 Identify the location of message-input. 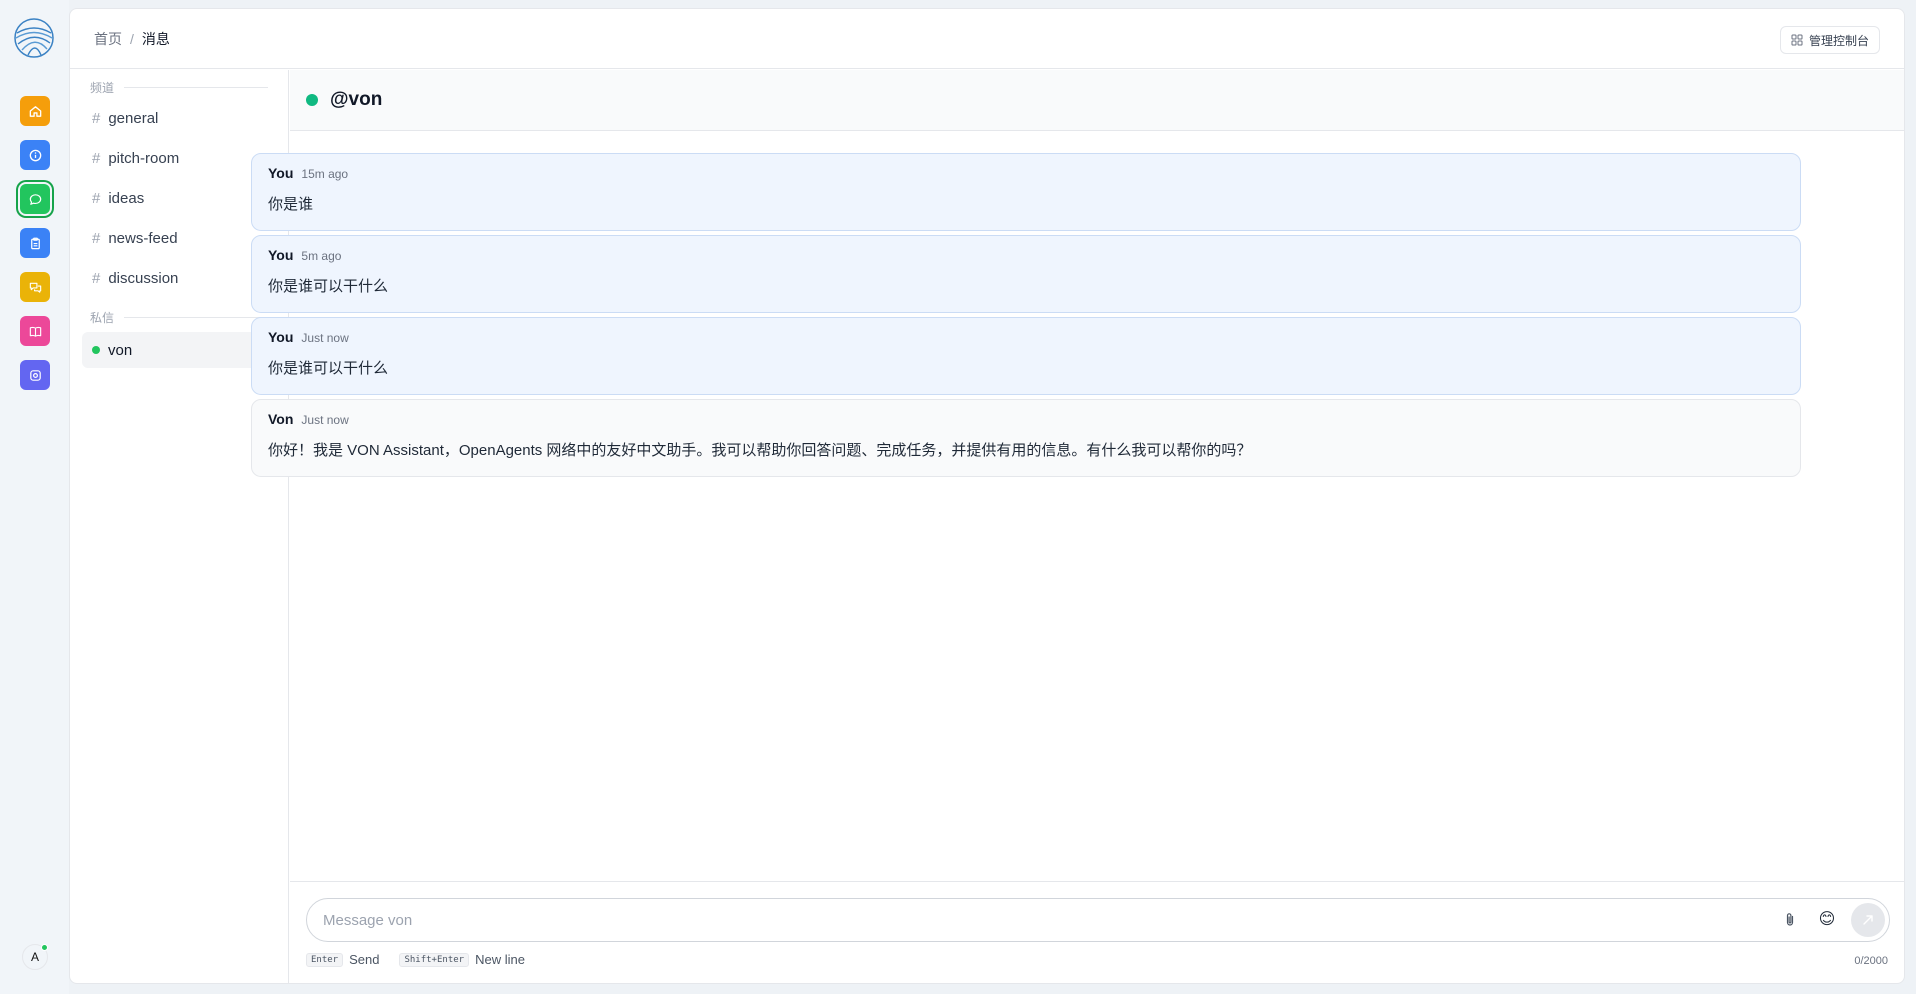
(1023, 920).